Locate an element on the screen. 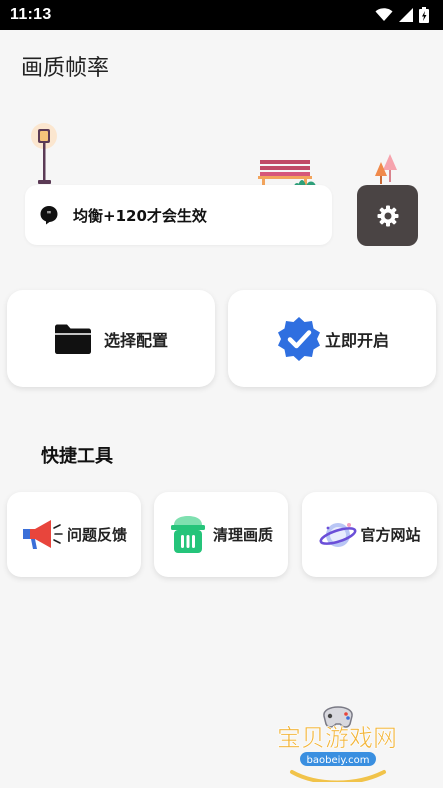  quick-tools-title: 快捷工具 is located at coordinates (77, 456).